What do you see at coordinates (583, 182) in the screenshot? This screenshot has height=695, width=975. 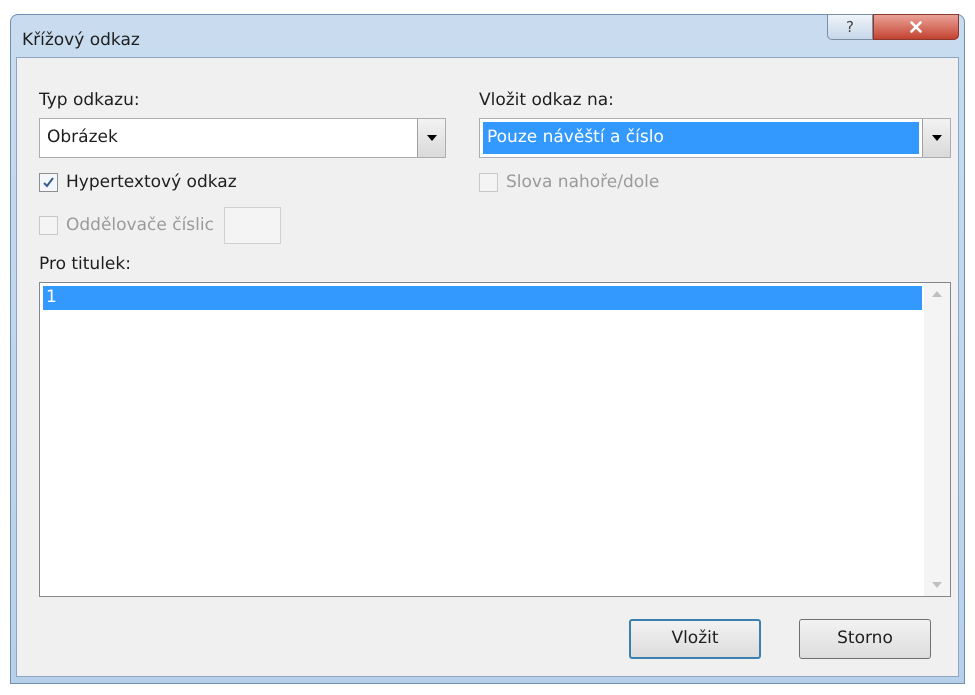 I see `checkbox-label: Slova nahoře/dole` at bounding box center [583, 182].